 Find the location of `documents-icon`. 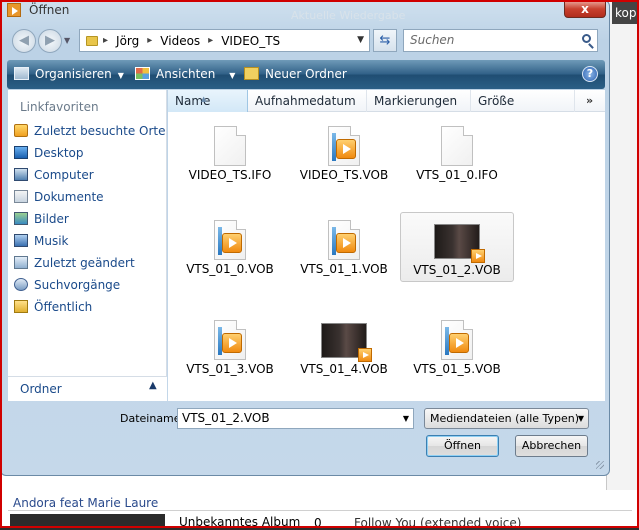

documents-icon is located at coordinates (21, 196).